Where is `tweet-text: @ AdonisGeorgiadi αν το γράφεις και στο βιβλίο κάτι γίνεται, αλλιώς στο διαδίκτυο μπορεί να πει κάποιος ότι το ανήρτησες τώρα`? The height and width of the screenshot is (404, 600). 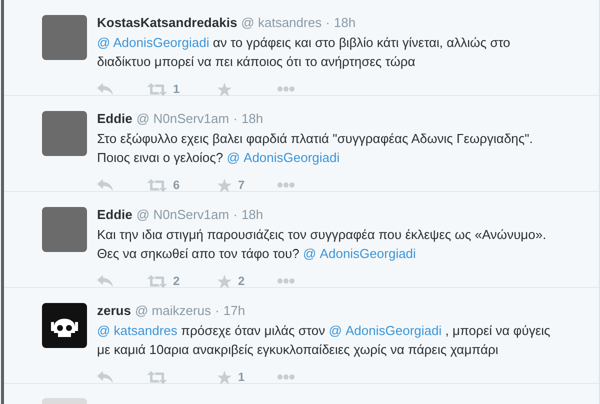
tweet-text: @ AdonisGeorgiadi αν το γράφεις και στο βιβλίο κάτι γίνεται, αλλιώς στο διαδίκτυο μπορεί να πει κάποιος ότι το ανήρτησες τώρα is located at coordinates (303, 52).